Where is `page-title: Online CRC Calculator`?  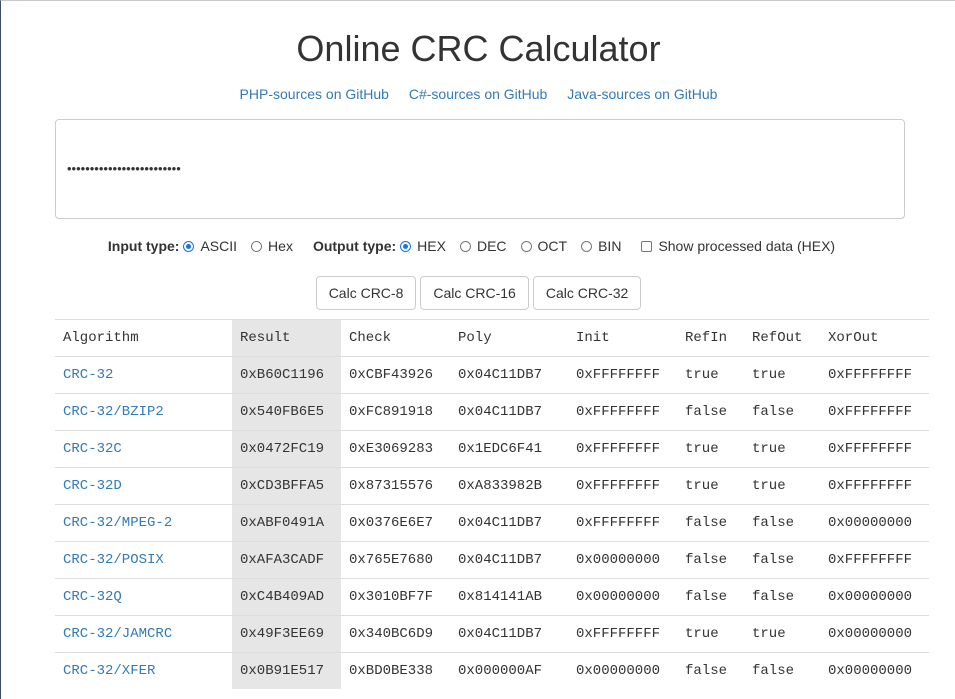
page-title: Online CRC Calculator is located at coordinates (478, 48).